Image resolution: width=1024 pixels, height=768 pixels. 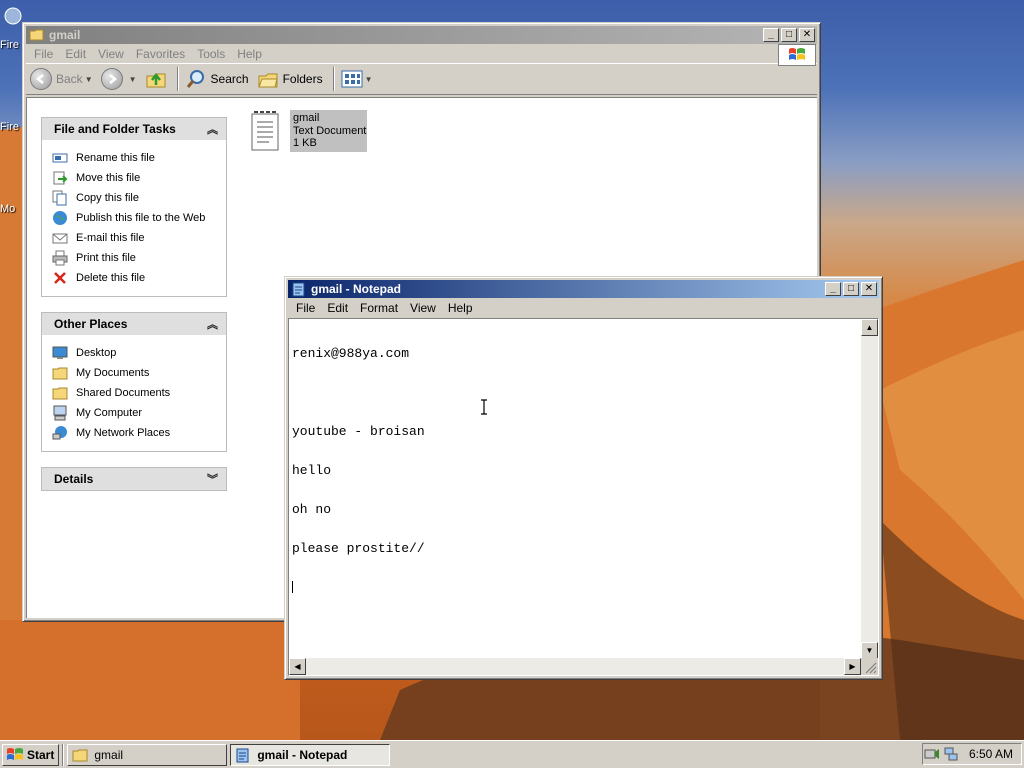 I want to click on task-label: gmail, so click(x=109, y=754).